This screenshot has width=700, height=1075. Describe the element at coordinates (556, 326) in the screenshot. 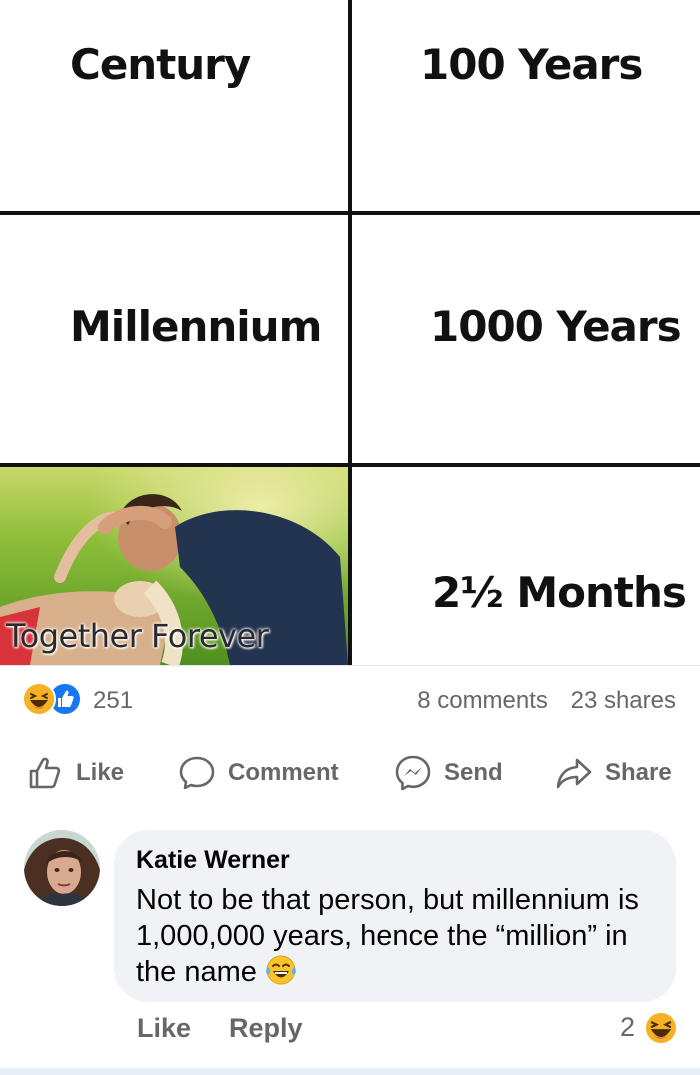

I see `meme-cell-1000-years: 1000 Years` at that location.